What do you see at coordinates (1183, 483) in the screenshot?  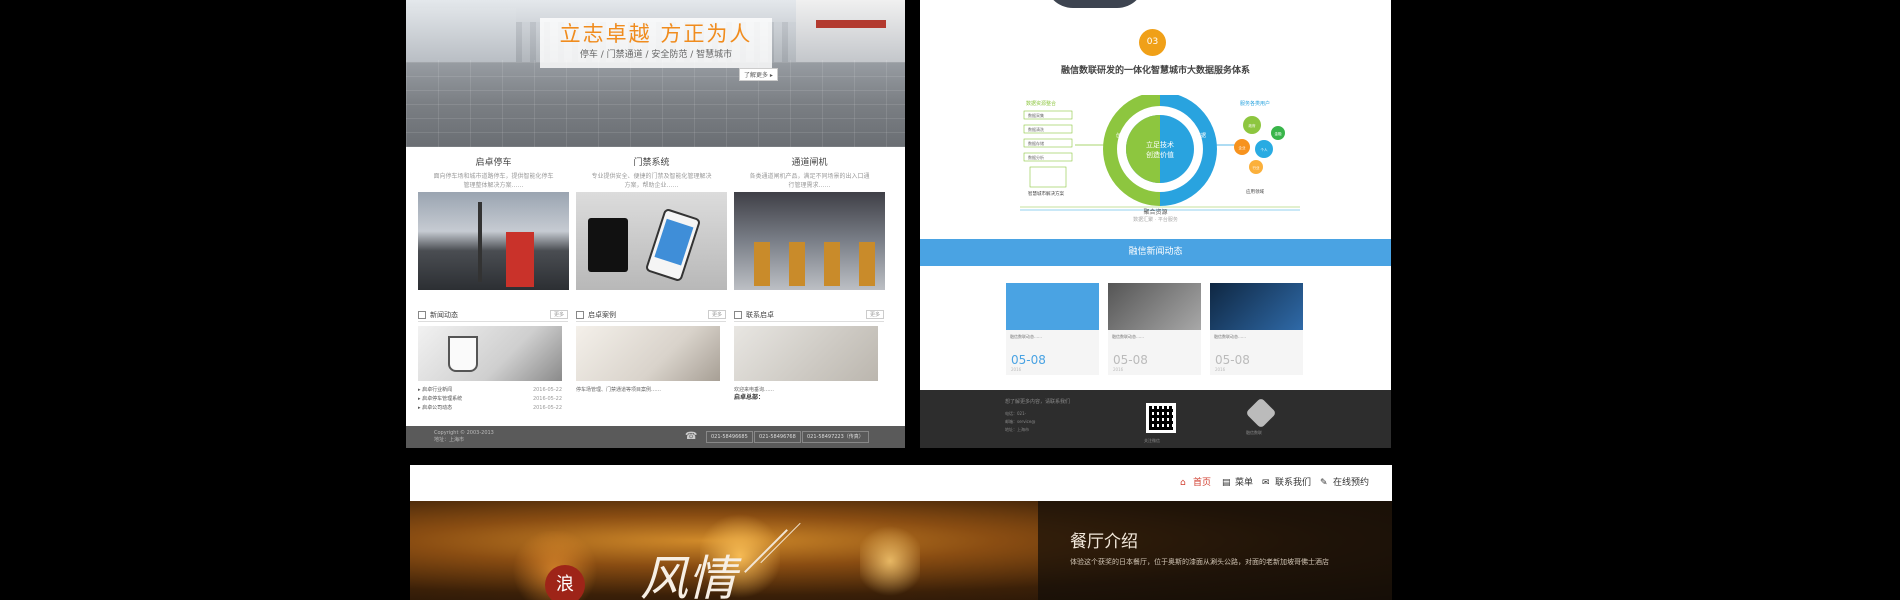 I see `home-icon: ⌂` at bounding box center [1183, 483].